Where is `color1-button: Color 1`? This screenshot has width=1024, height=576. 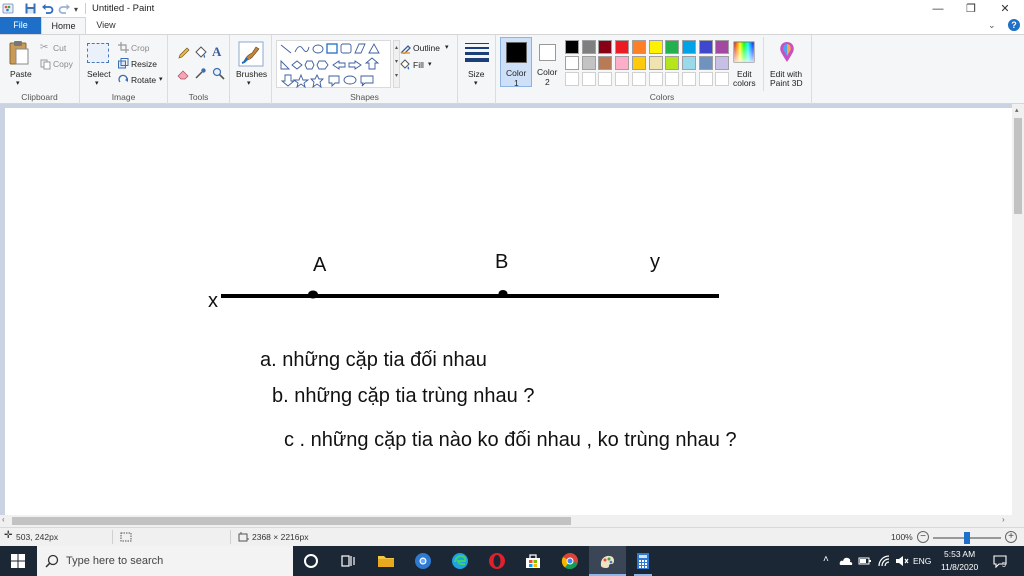 color1-button: Color 1 is located at coordinates (516, 62).